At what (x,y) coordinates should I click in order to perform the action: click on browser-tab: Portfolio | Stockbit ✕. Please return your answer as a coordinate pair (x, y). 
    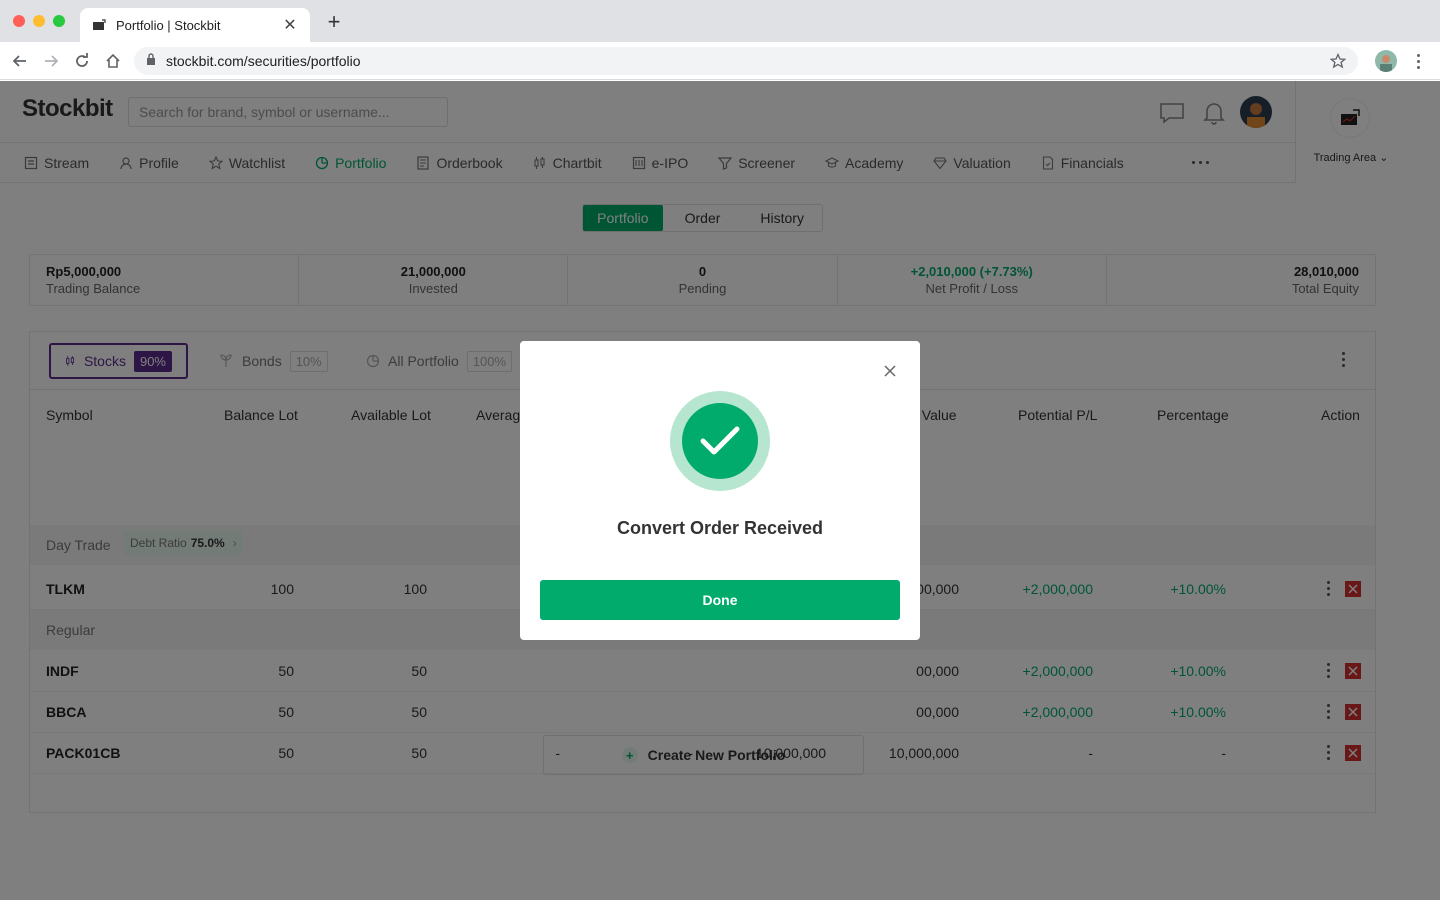
    Looking at the image, I should click on (195, 25).